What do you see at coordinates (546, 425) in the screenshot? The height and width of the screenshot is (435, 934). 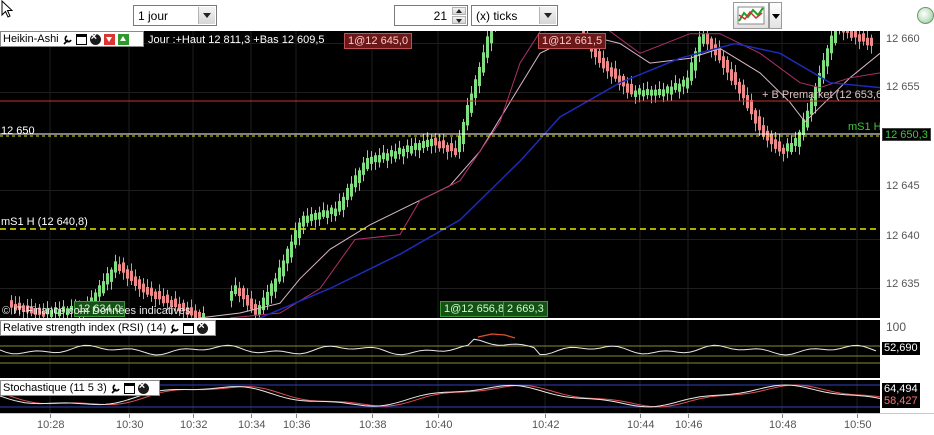 I see `time-label: 10:42` at bounding box center [546, 425].